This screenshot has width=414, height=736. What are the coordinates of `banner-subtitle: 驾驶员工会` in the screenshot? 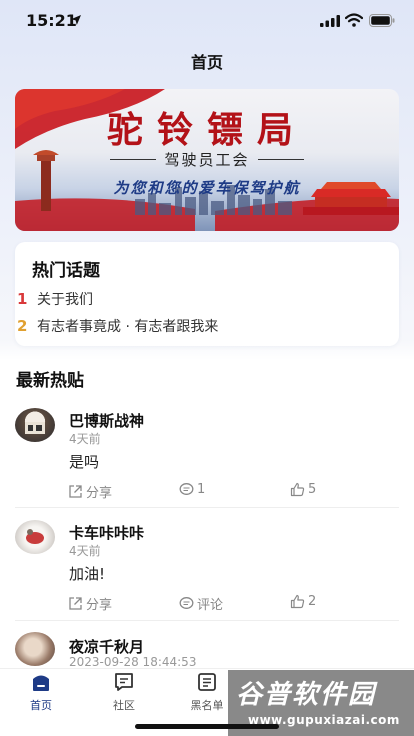 It's located at (207, 160).